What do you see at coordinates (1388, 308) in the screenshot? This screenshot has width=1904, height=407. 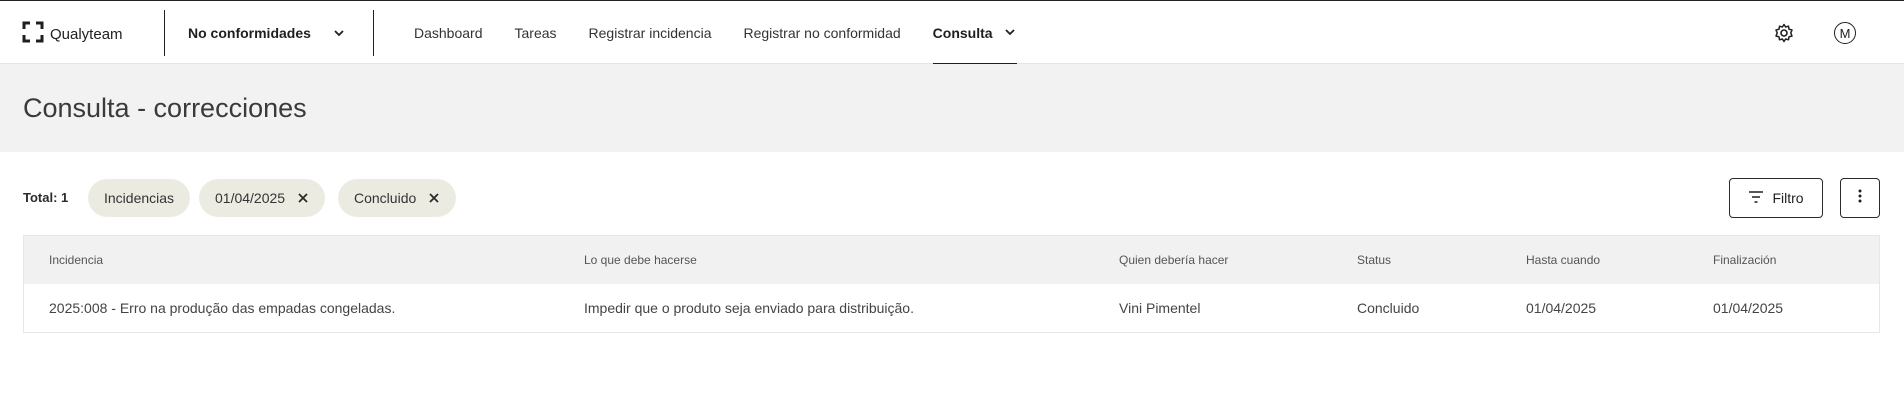 I see `cell-status: Concluido` at bounding box center [1388, 308].